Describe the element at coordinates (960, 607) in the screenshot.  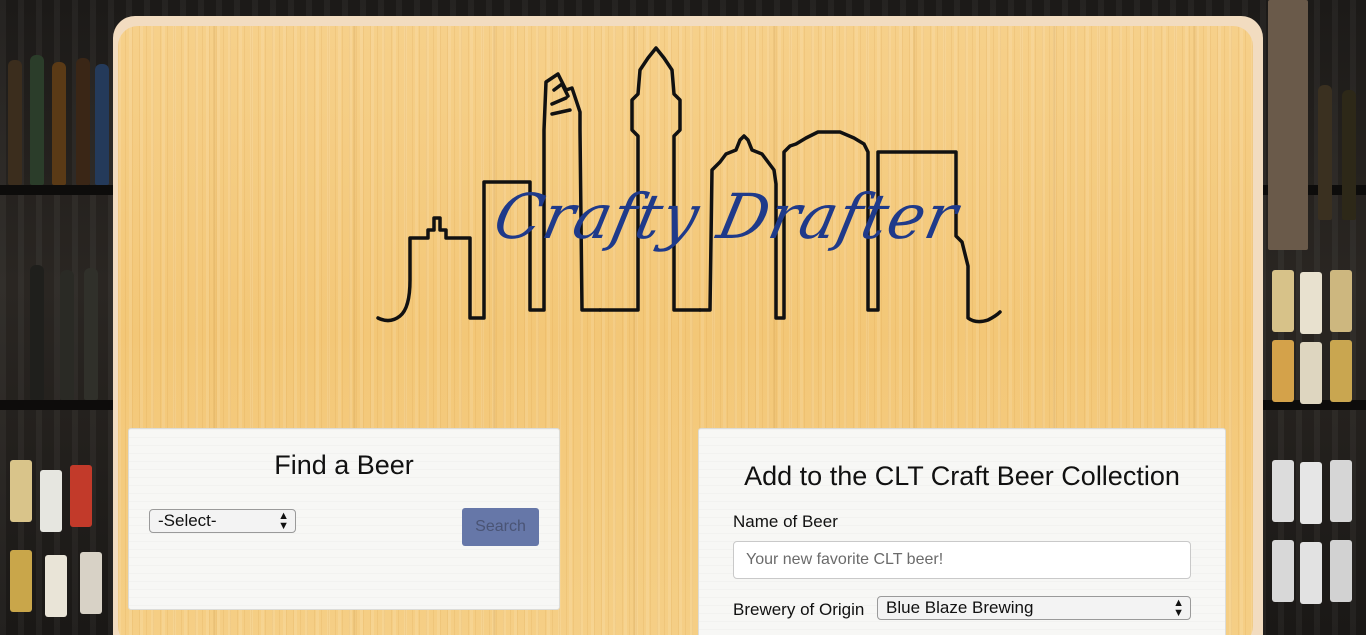
I see `brewery-select-value: Blue Blaze Brewing` at that location.